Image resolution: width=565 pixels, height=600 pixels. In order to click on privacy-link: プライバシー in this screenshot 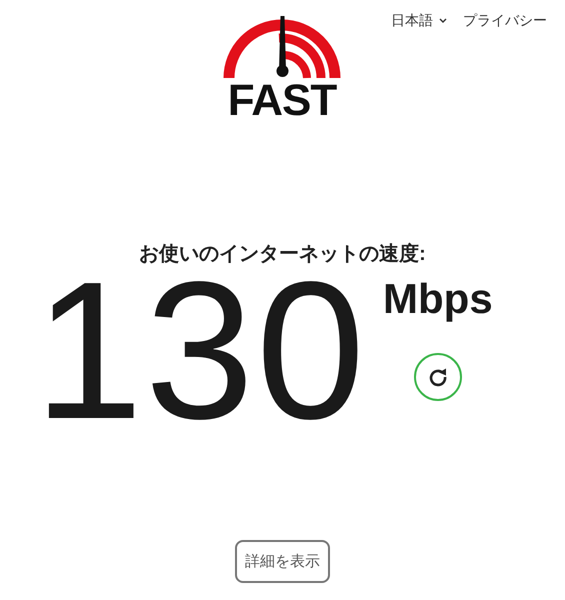, I will do `click(505, 21)`.